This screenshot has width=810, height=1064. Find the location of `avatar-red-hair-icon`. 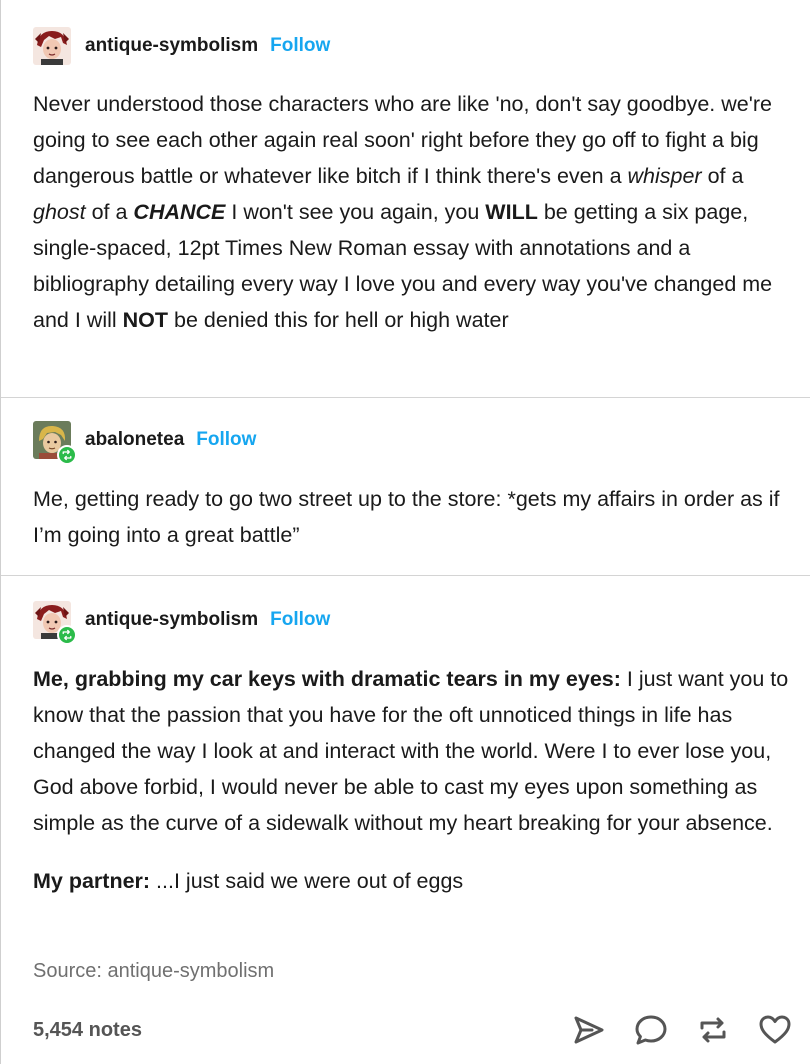

avatar-red-hair-icon is located at coordinates (52, 46).